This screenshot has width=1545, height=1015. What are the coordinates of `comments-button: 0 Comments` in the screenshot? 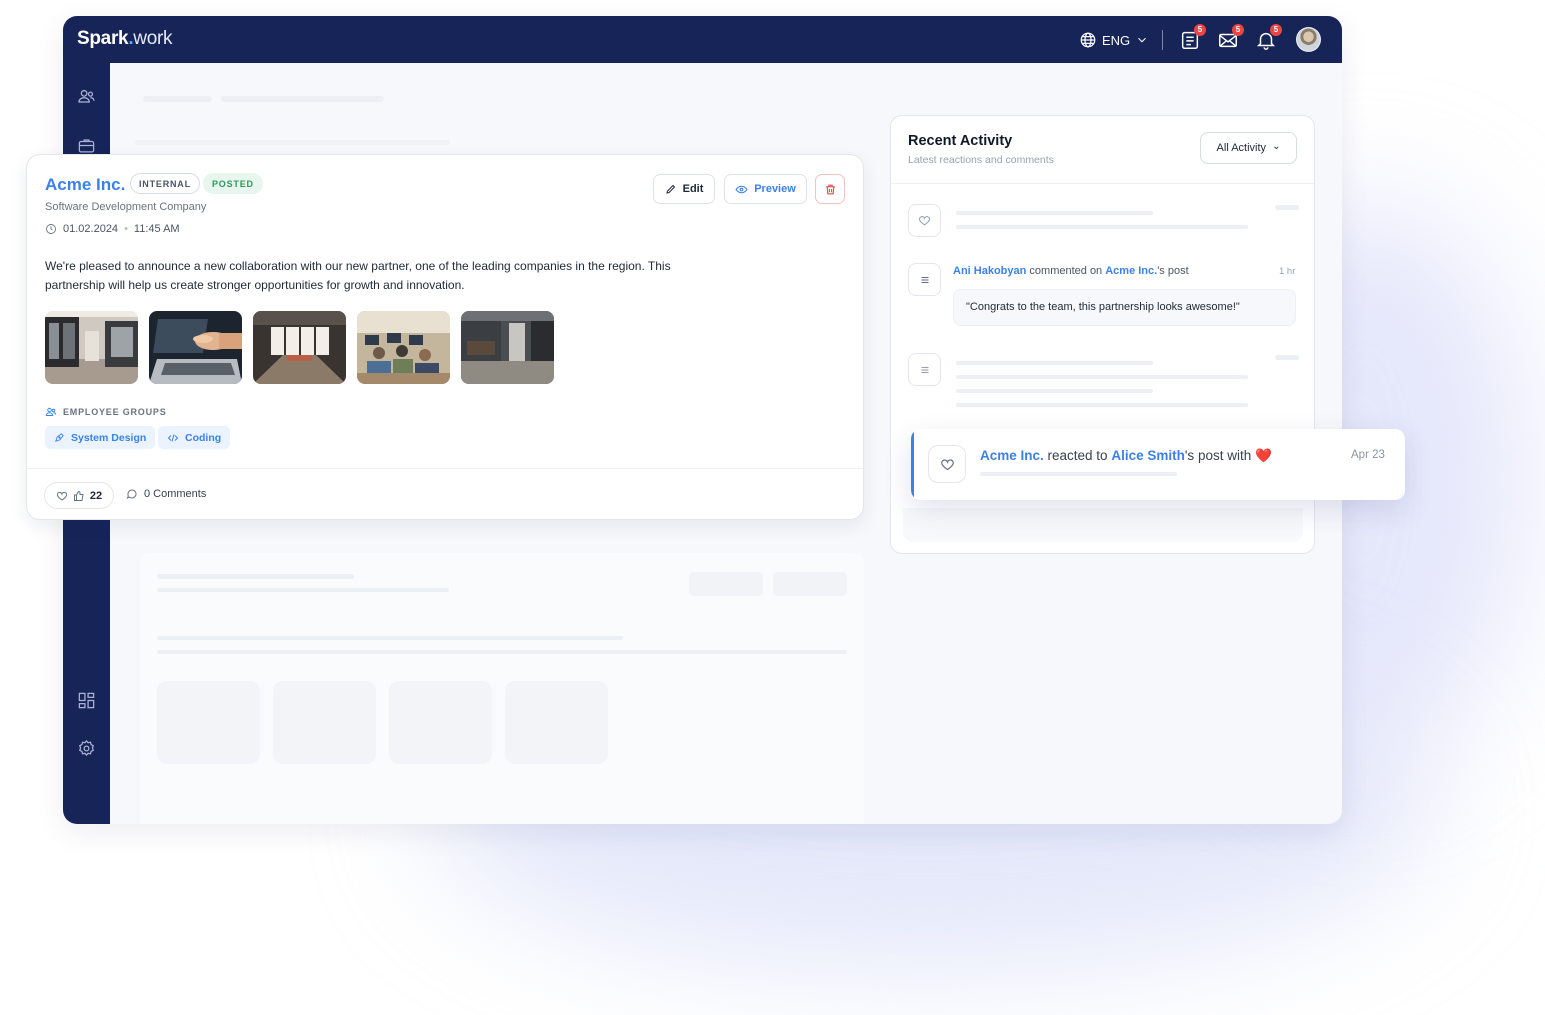 It's located at (166, 494).